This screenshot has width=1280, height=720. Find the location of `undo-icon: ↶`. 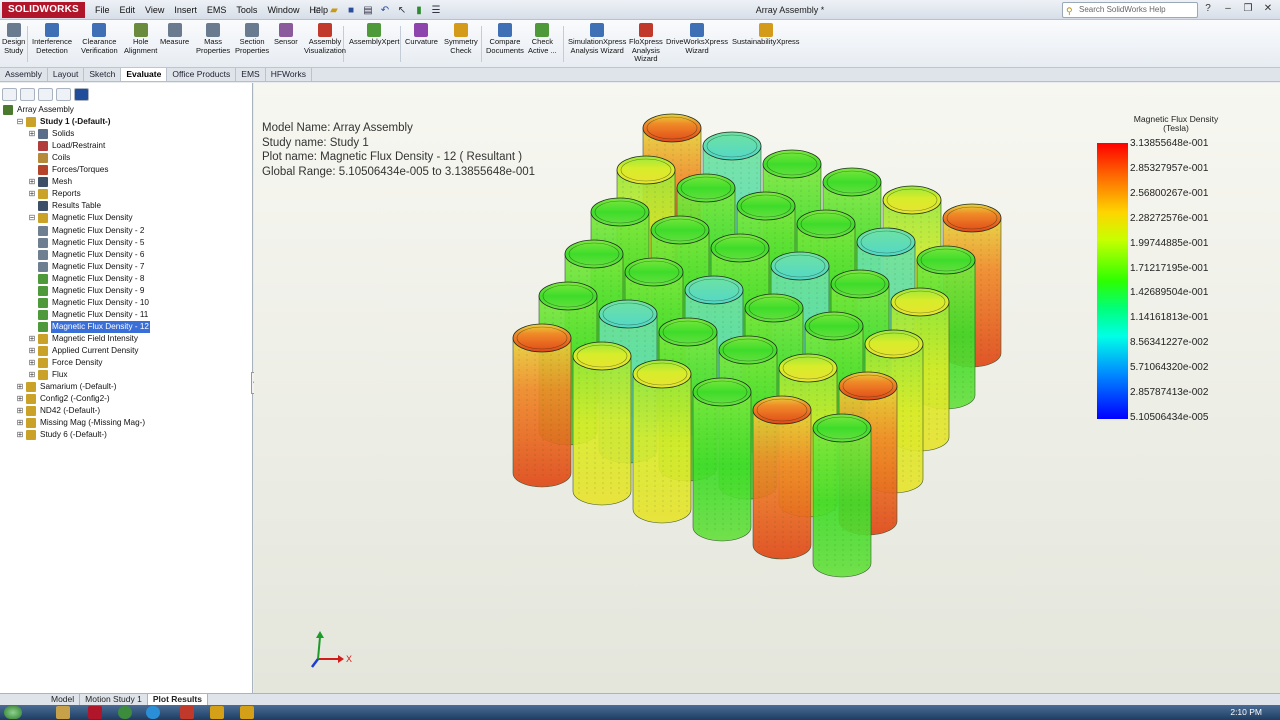

undo-icon: ↶ is located at coordinates (385, 10).